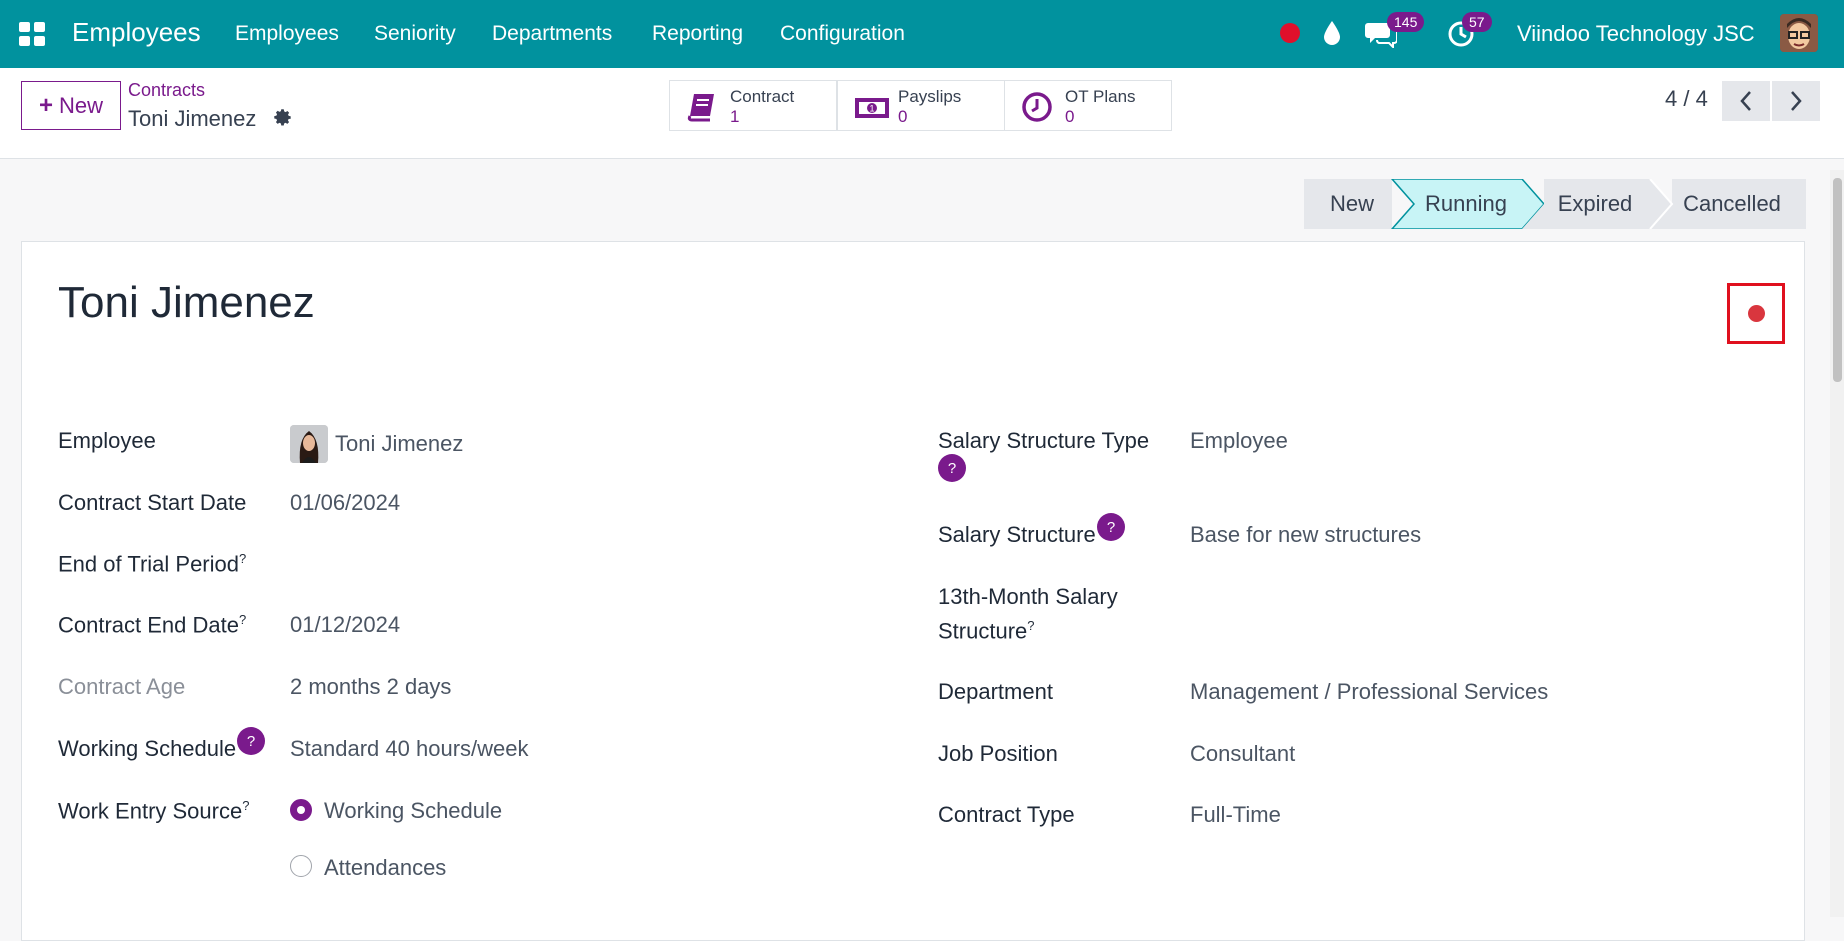 The image size is (1844, 941). I want to click on end-date-value: 01/12/2024, so click(345, 625).